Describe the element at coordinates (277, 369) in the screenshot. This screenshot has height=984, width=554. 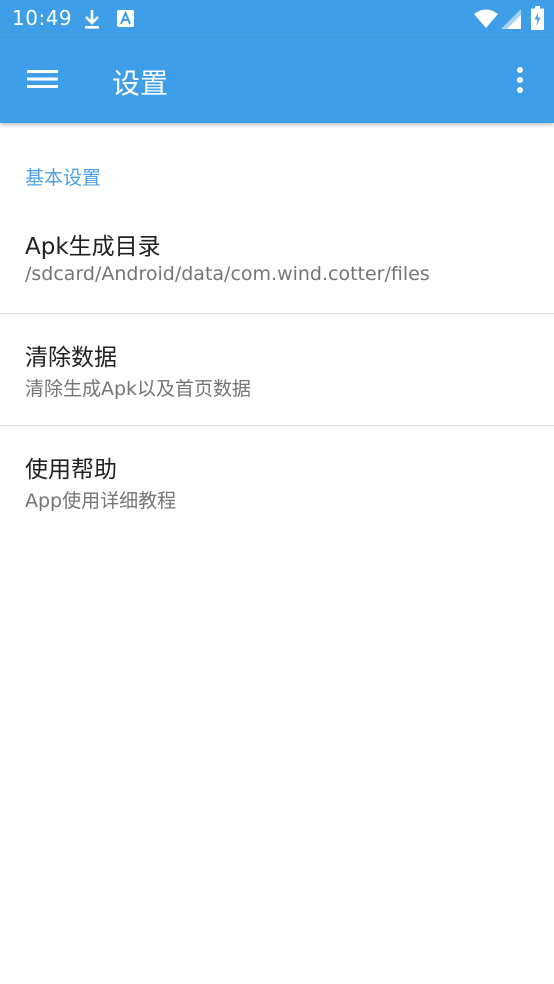
I see `pref-clear-data: 清除数据 清除生成Apk以及首页数据` at that location.